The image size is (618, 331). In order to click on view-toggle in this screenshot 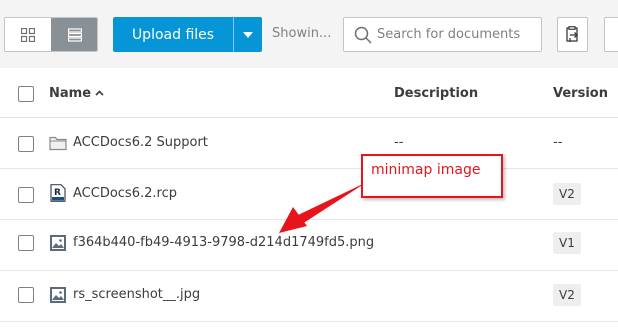, I will do `click(51, 34)`.